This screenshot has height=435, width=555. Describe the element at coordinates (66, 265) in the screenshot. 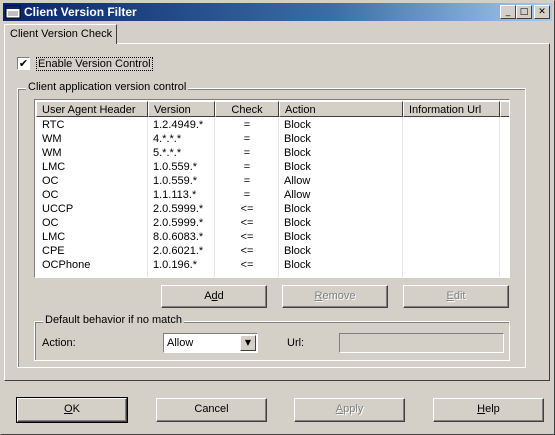

I see `cell-user-agent: OCPhone` at that location.